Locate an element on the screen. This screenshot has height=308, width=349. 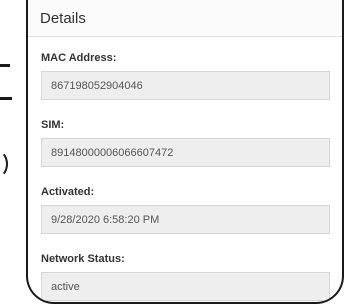
network-status-value: active is located at coordinates (185, 286).